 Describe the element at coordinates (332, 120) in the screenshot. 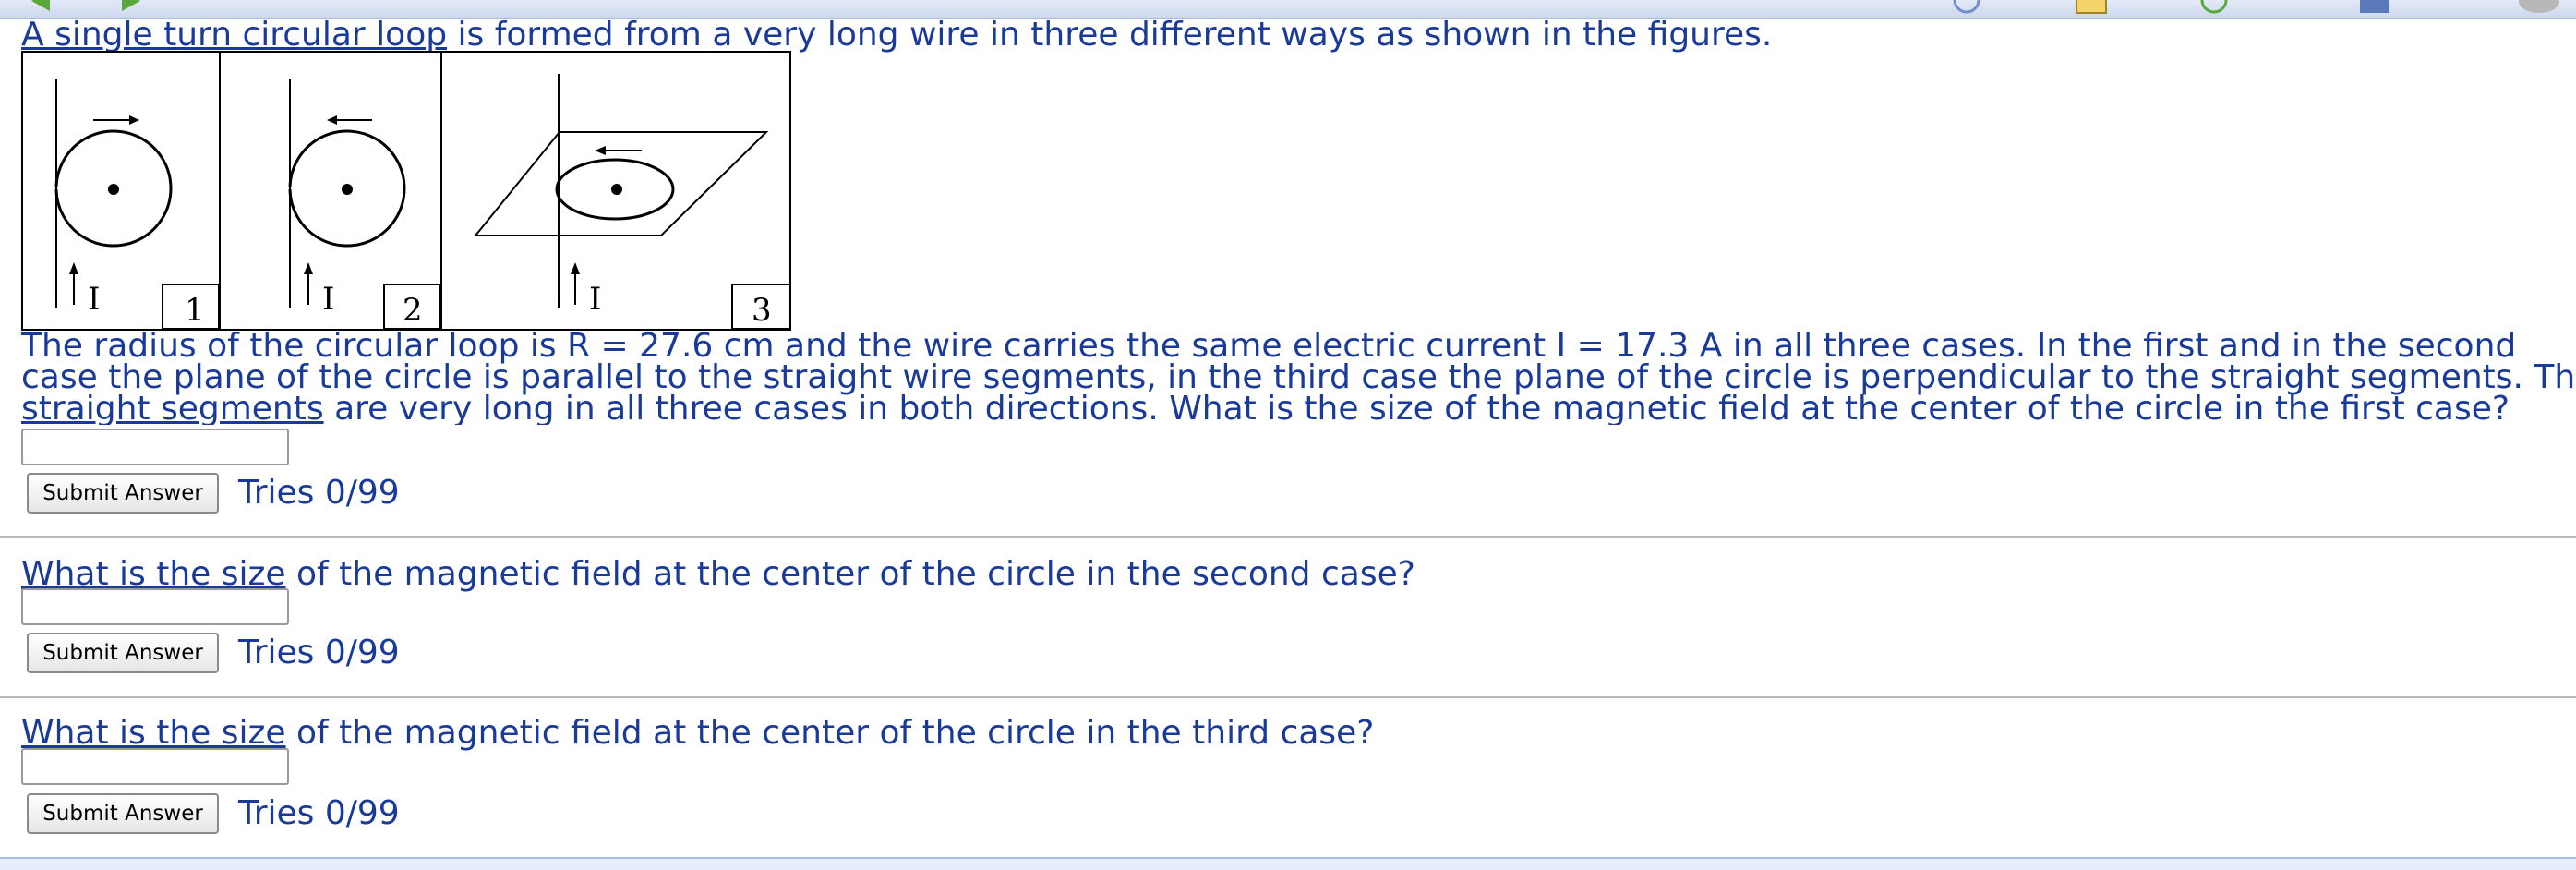

I see `panel-2-direction-arrowhead` at that location.